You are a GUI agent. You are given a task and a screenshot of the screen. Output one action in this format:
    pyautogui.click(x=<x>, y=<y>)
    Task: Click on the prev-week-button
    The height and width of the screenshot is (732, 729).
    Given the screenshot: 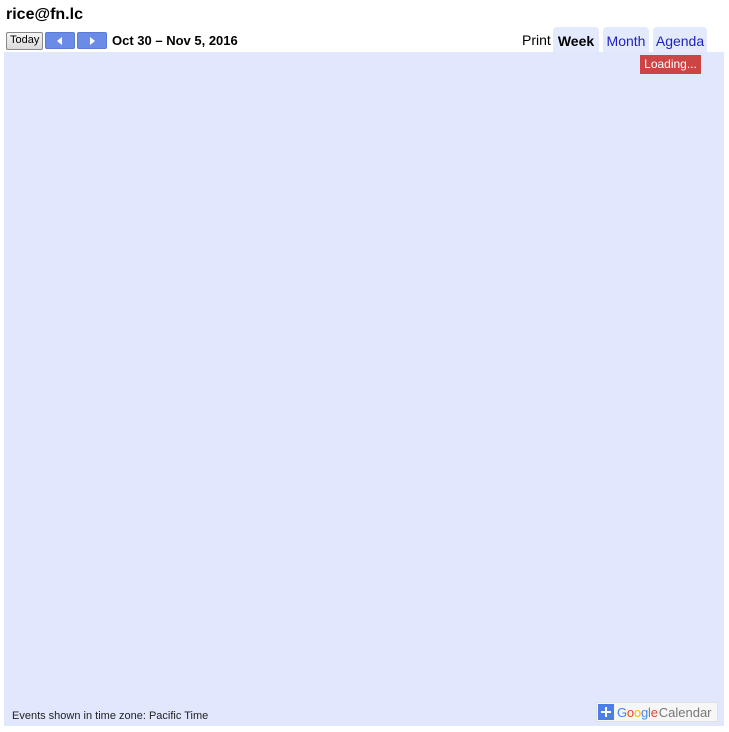 What is the action you would take?
    pyautogui.click(x=60, y=40)
    